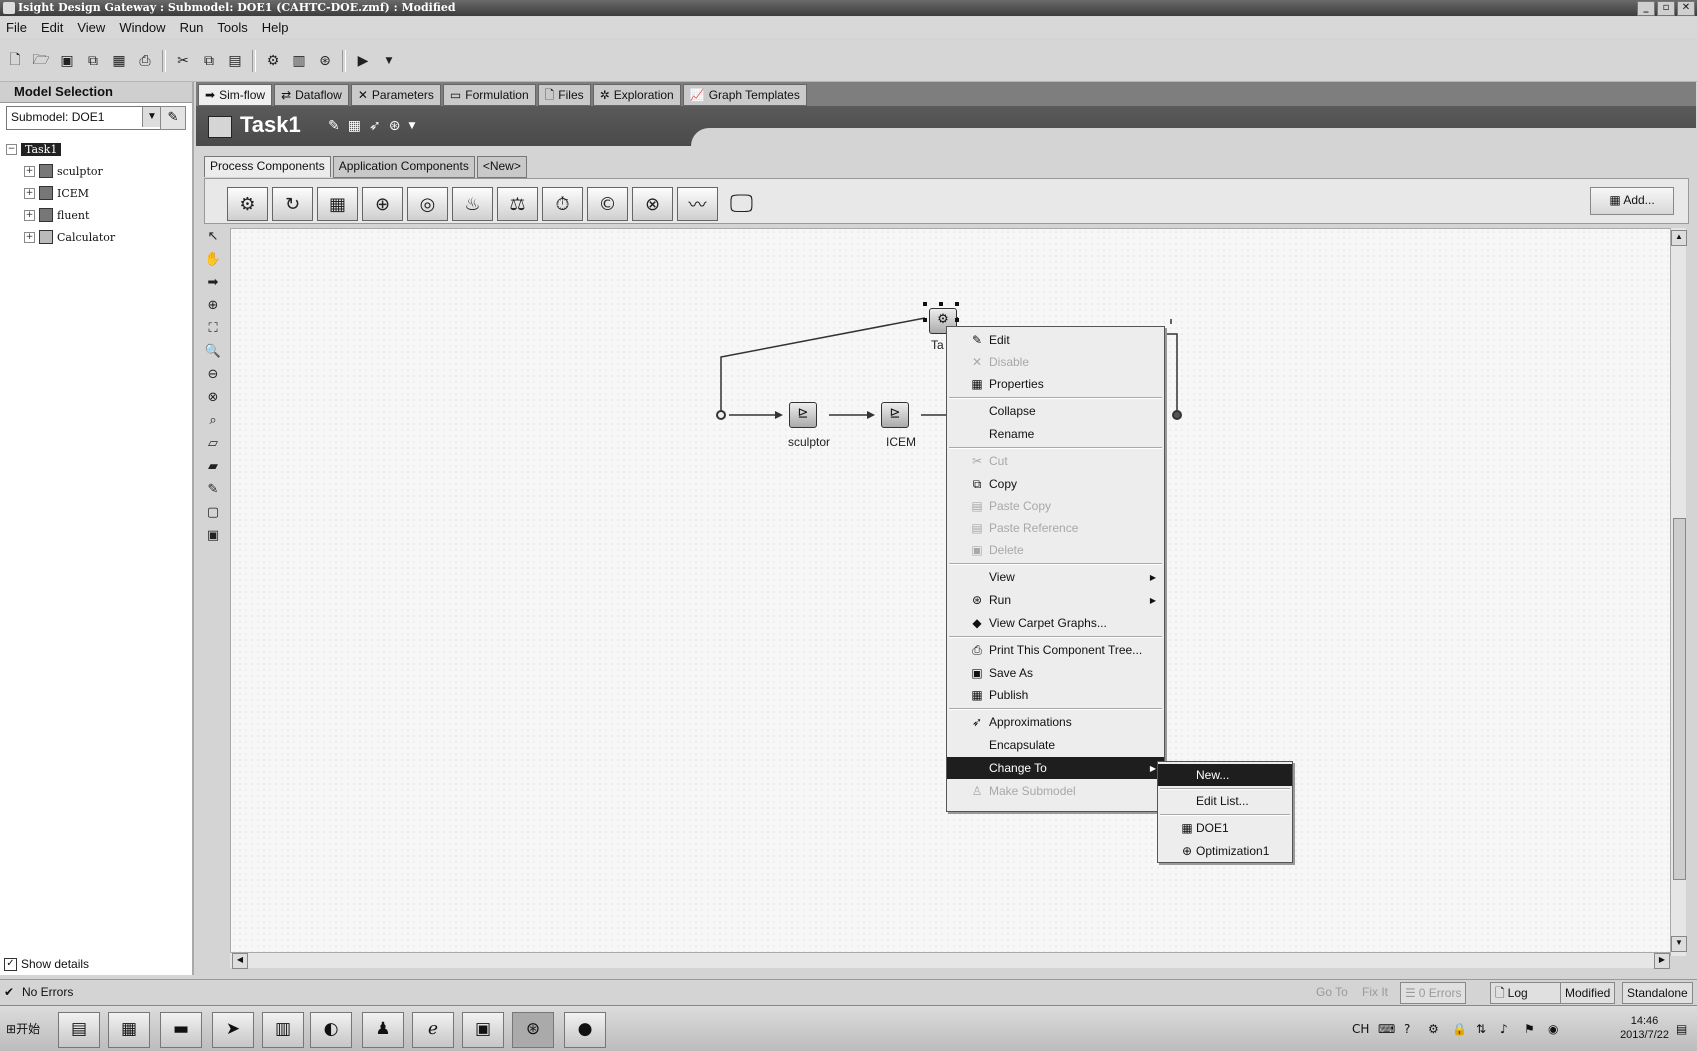 This screenshot has height=1051, width=1697. I want to click on edit-note-icon: ✎, so click(213, 490).